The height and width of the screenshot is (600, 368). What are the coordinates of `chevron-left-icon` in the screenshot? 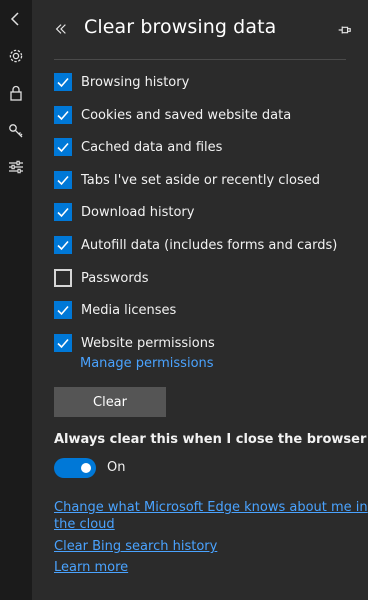 It's located at (14, 19).